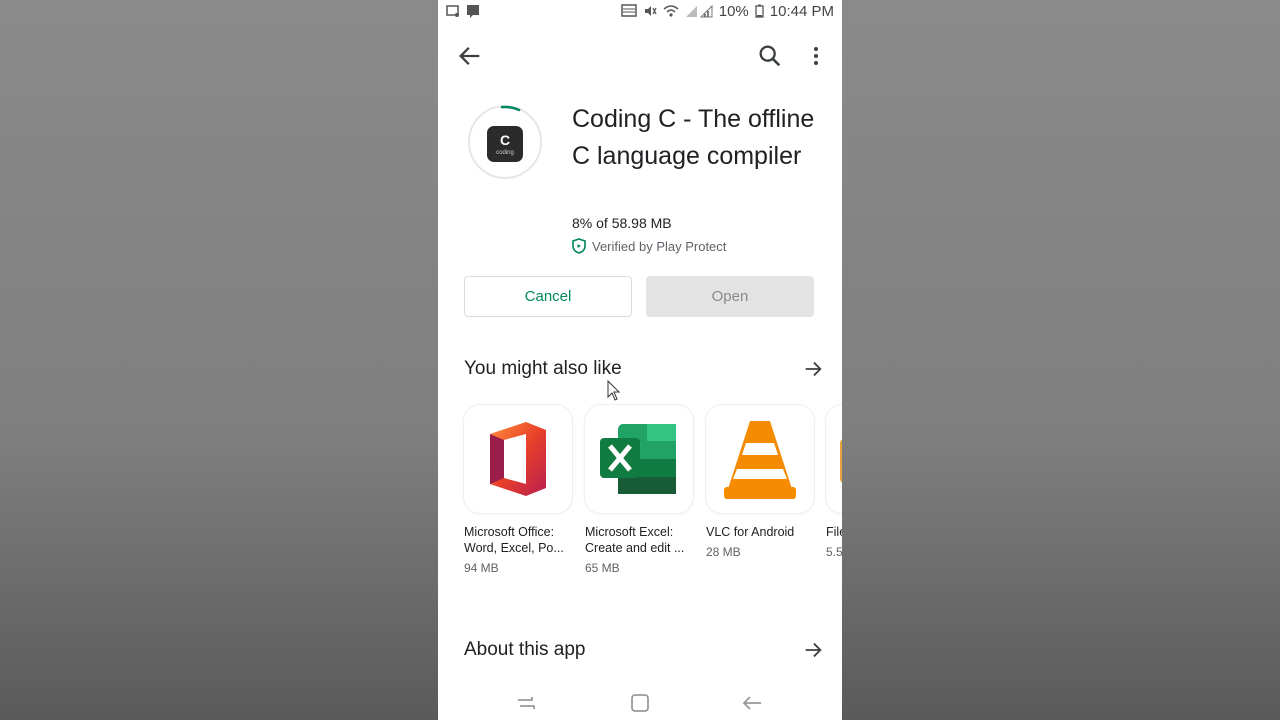 Image resolution: width=1280 pixels, height=720 pixels. Describe the element at coordinates (629, 10) in the screenshot. I see `cast-icon` at that location.